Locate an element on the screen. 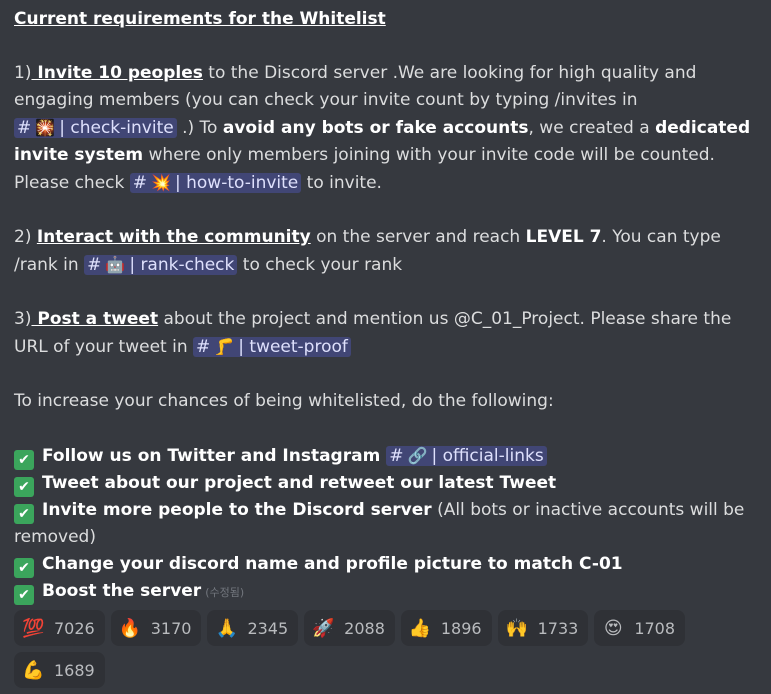  req1-bold: avoid any bots or fake accounts is located at coordinates (375, 128).